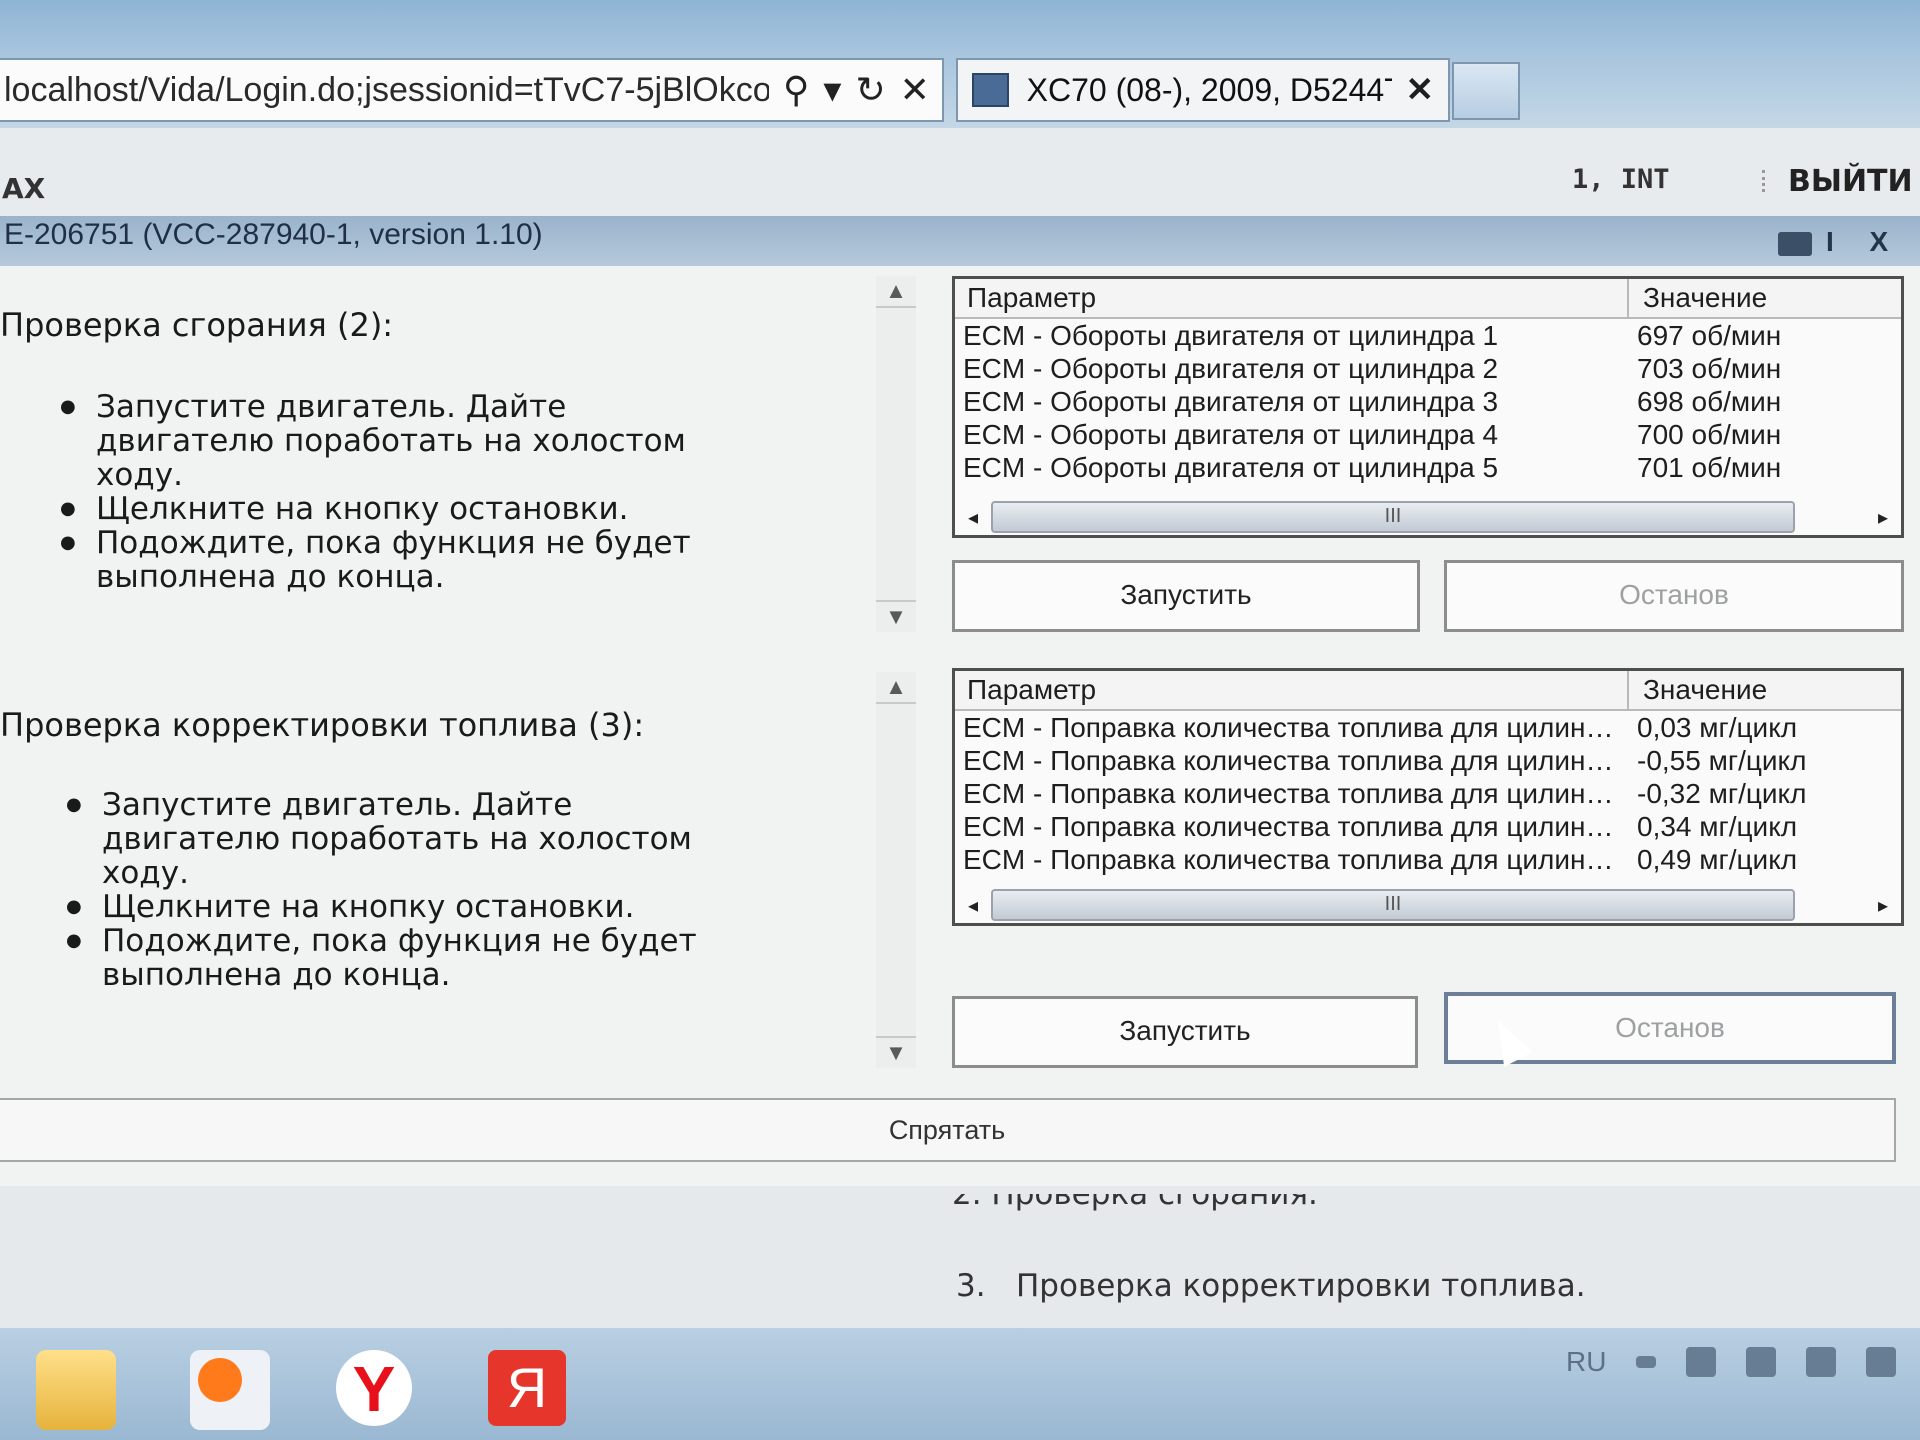  Describe the element at coordinates (1231, 335) in the screenshot. I see `cell-parameter: ECM - Обороты двигателя от цилиндра 1` at that location.